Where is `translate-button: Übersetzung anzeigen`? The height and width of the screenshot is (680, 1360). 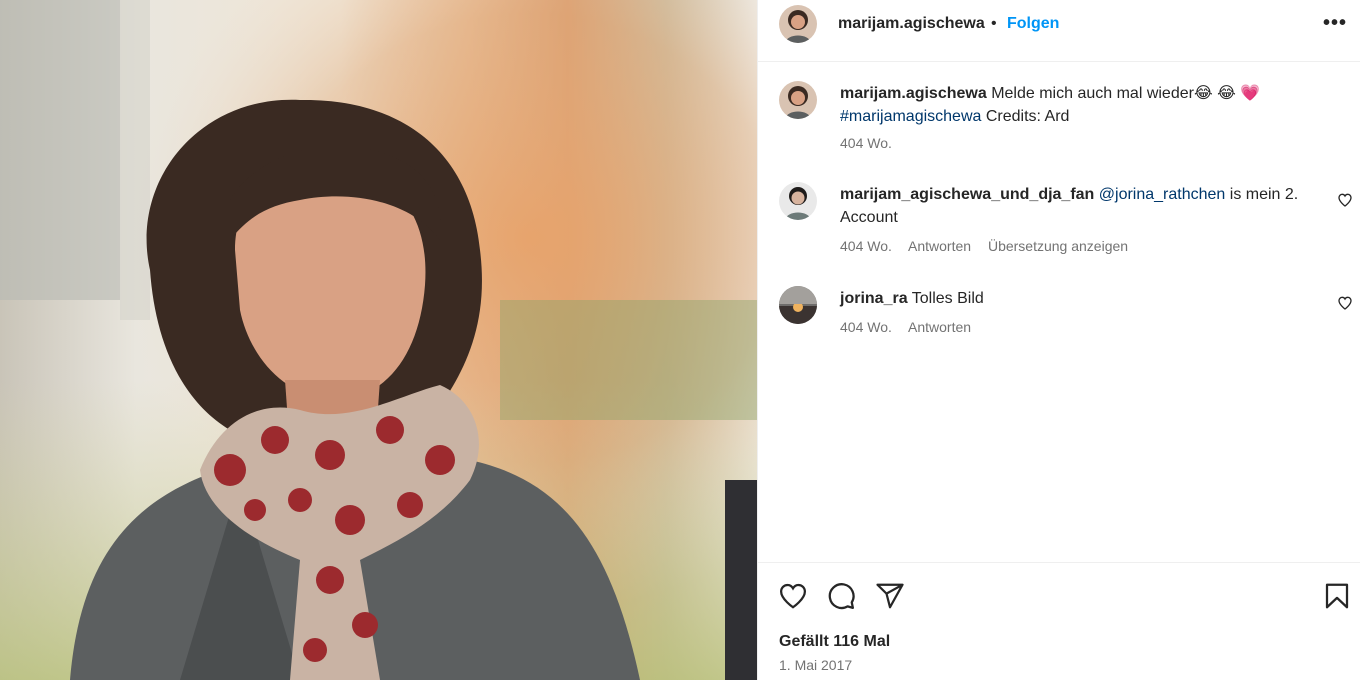
translate-button: Übersetzung anzeigen is located at coordinates (1058, 246).